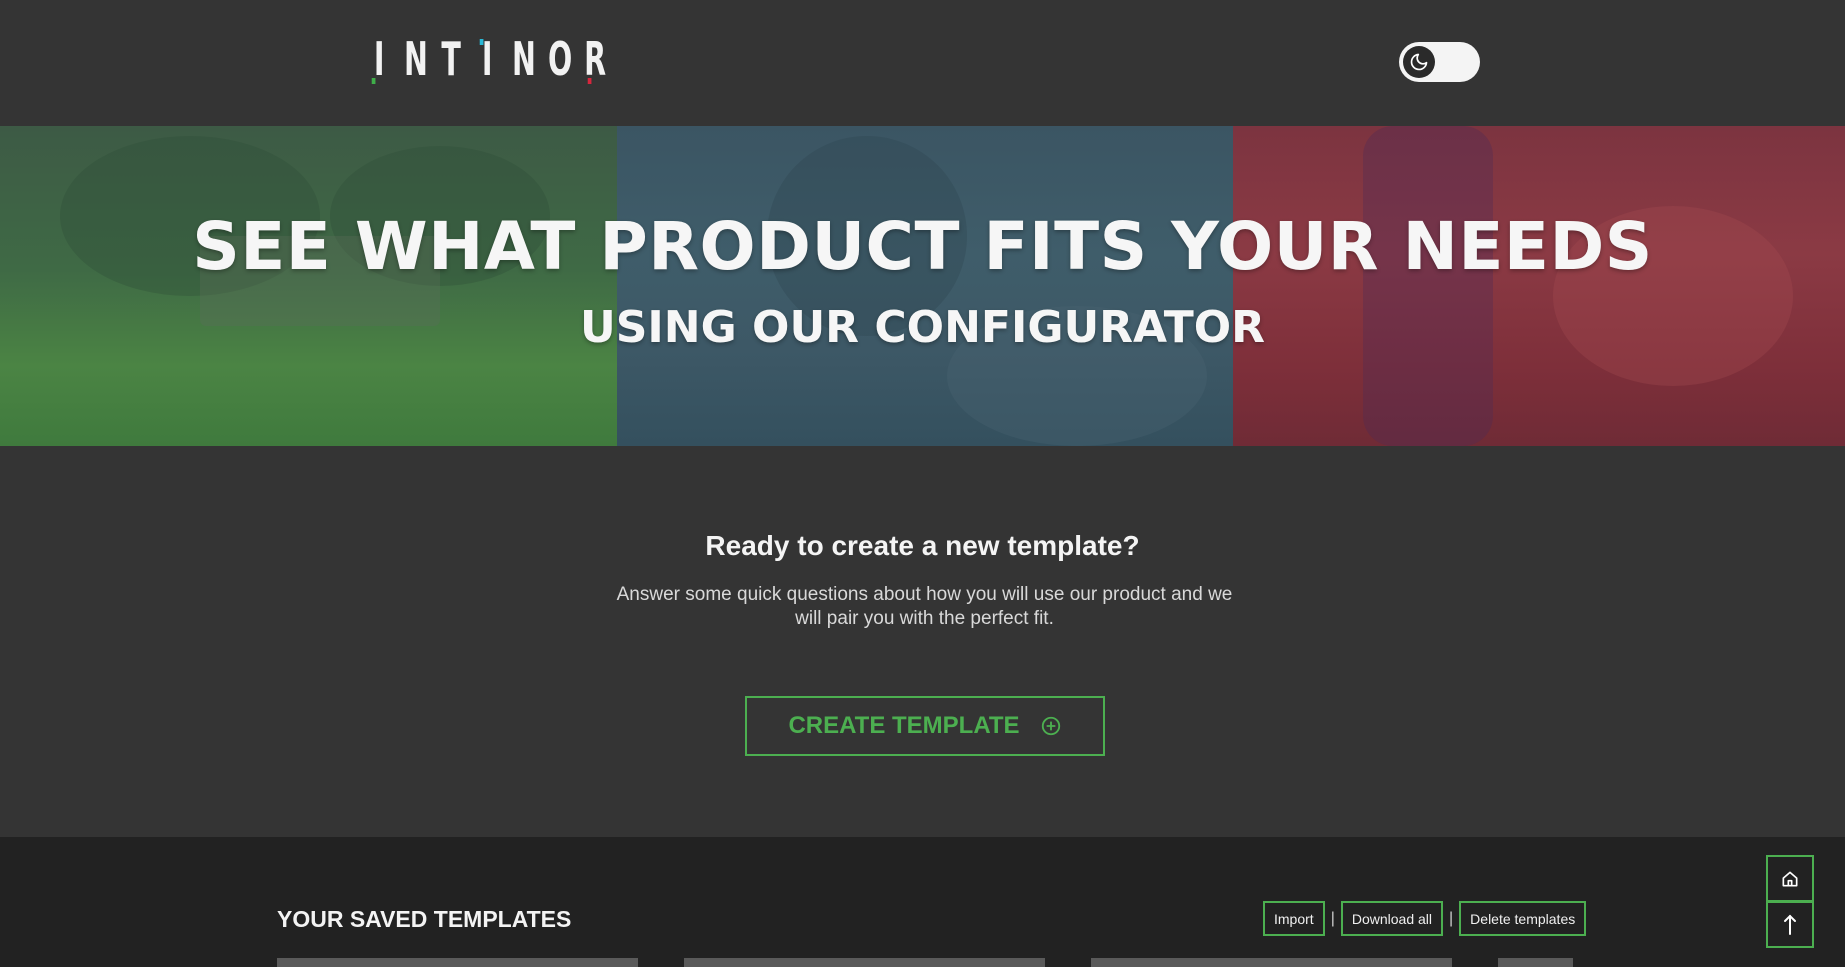 The height and width of the screenshot is (967, 1845). What do you see at coordinates (1523, 918) in the screenshot?
I see `delete-templates-button: Delete templates` at bounding box center [1523, 918].